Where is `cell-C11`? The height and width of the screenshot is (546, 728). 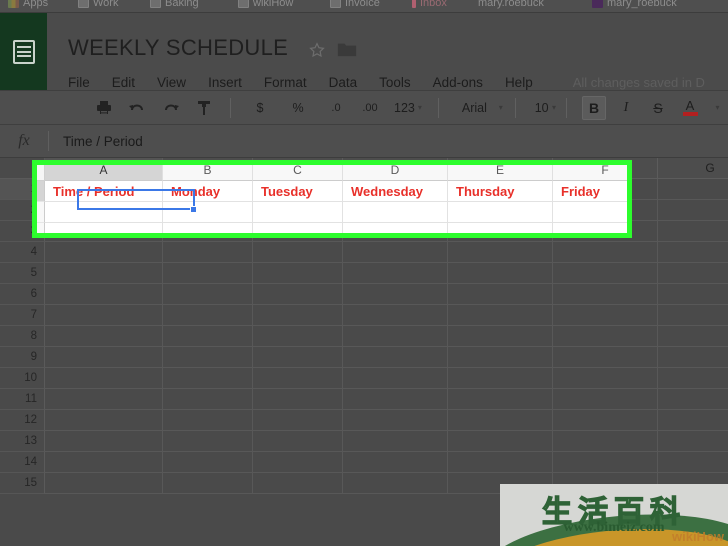 cell-C11 is located at coordinates (298, 399).